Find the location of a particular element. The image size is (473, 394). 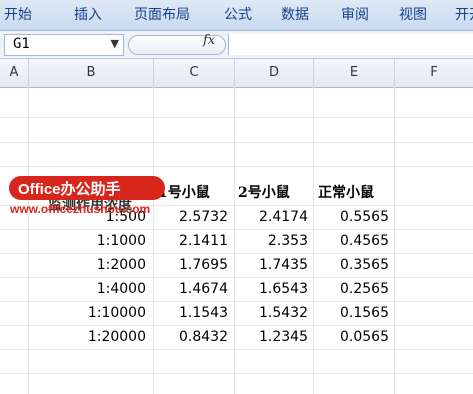

column-header-a: A is located at coordinates (14, 73).